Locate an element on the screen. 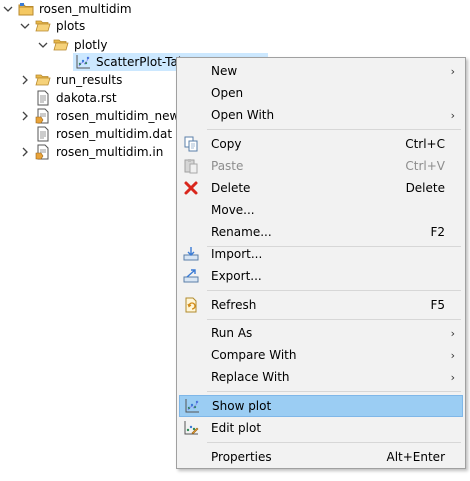 This screenshot has height=481, width=470. edit-plot-icon is located at coordinates (191, 428).